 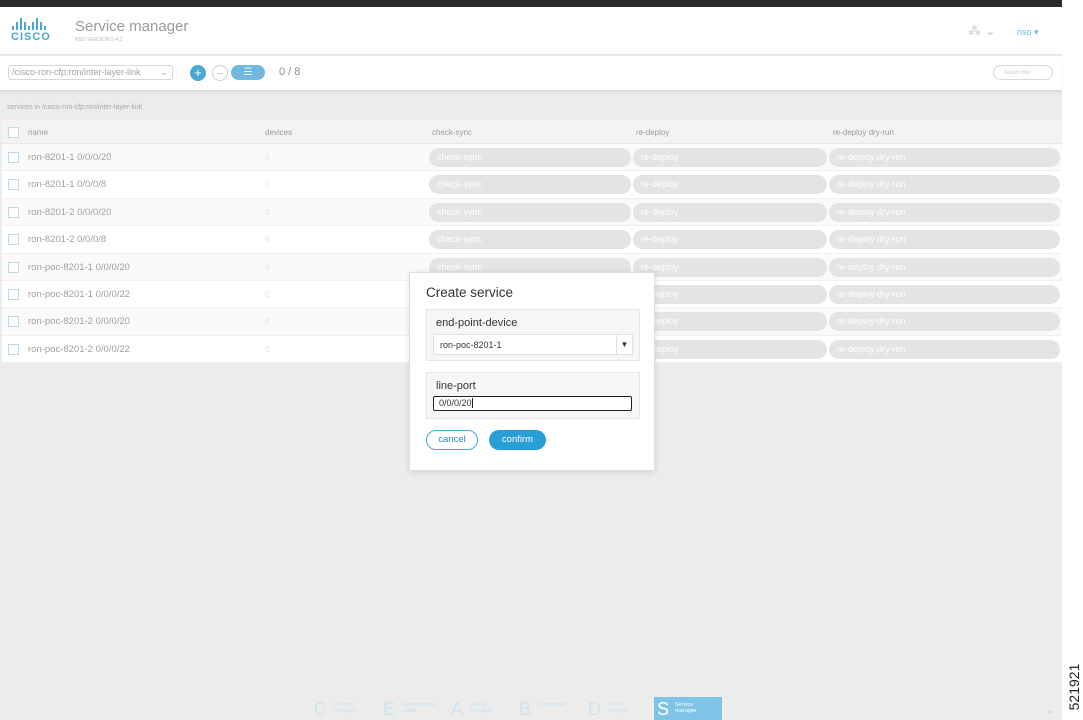 I want to click on dock-item-device: D Device manager, so click(x=618, y=708).